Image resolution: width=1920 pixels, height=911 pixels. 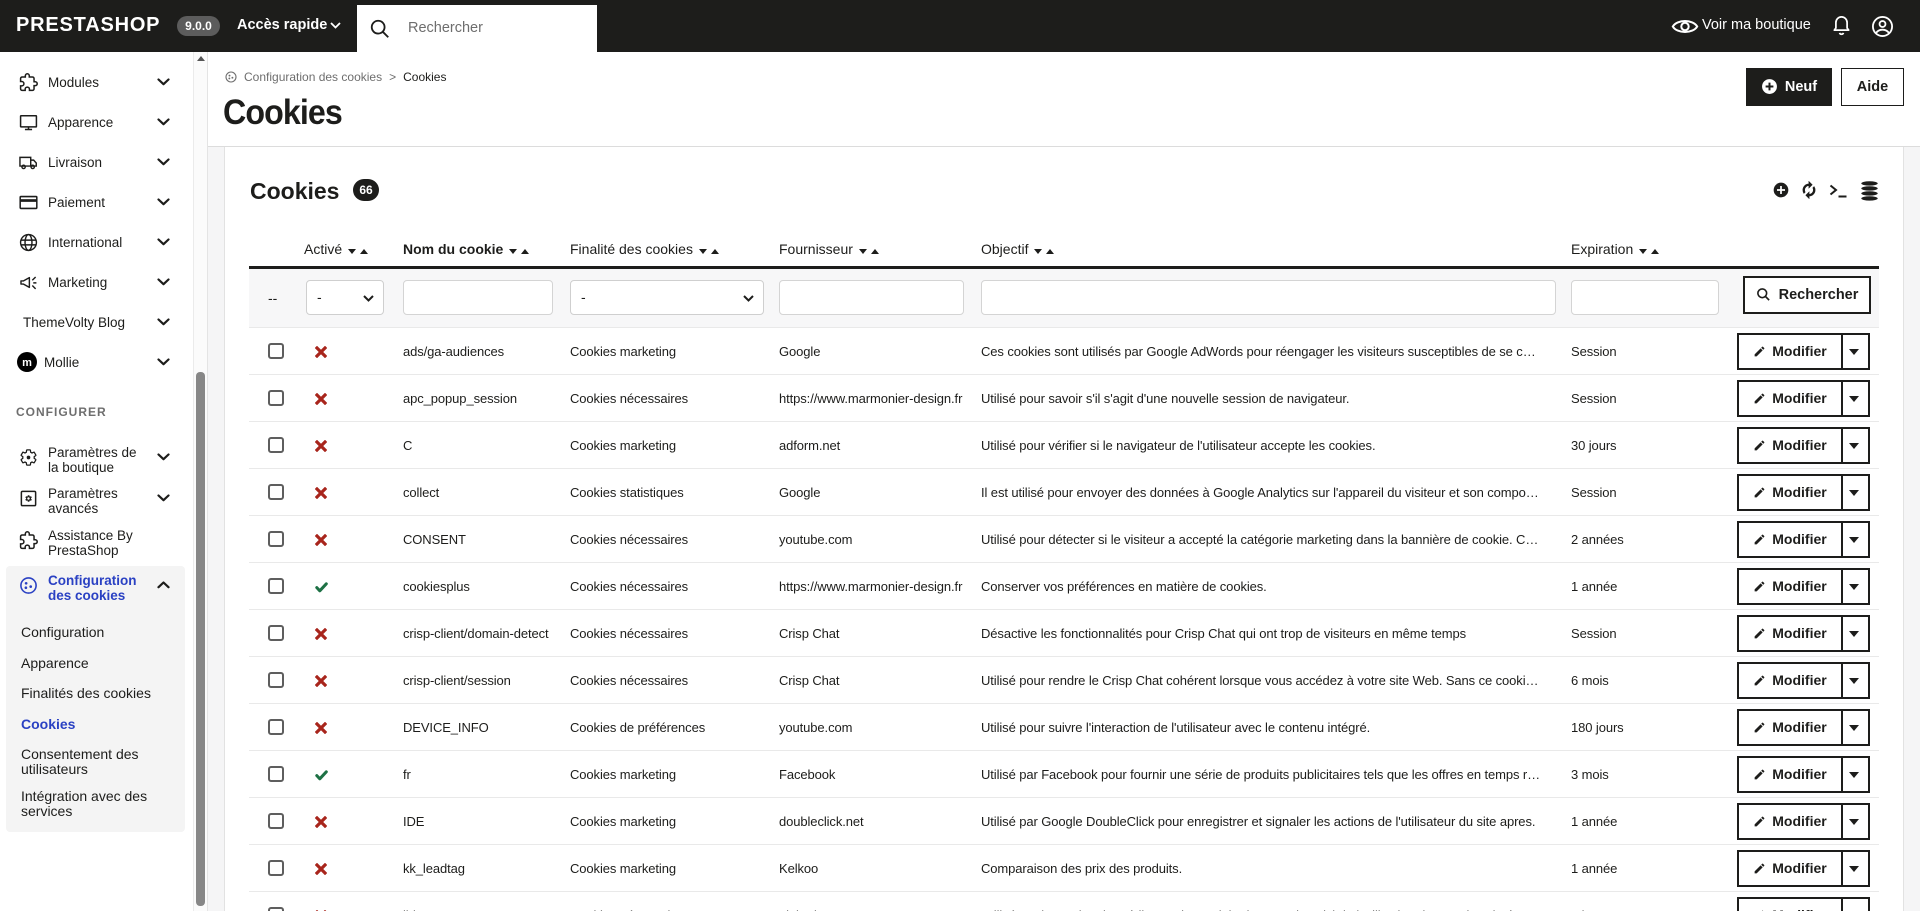 What do you see at coordinates (27, 363) in the screenshot?
I see `svg-text: m` at bounding box center [27, 363].